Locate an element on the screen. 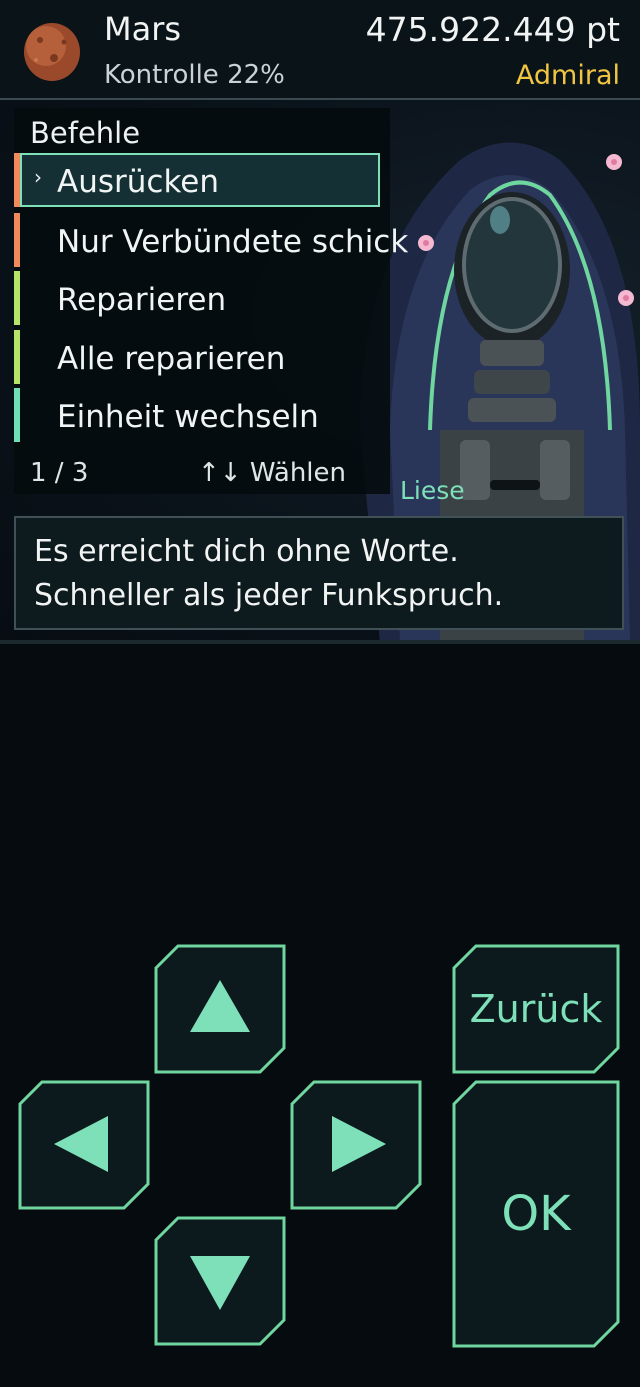 The height and width of the screenshot is (1387, 640). dpad-left-button is located at coordinates (84, 1145).